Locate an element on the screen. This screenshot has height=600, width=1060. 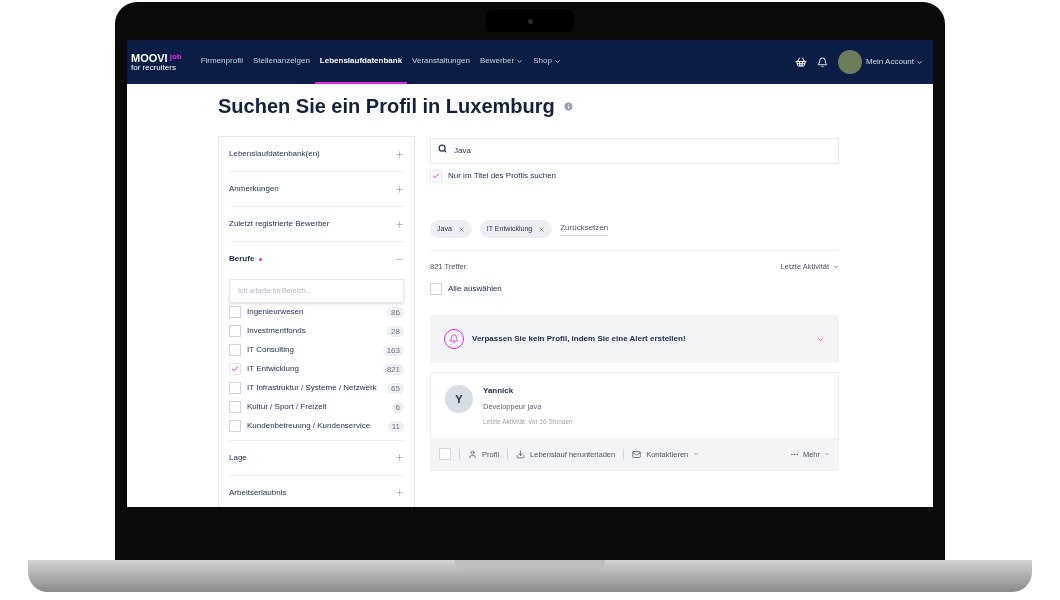
filter-label: Lage is located at coordinates (238, 457).